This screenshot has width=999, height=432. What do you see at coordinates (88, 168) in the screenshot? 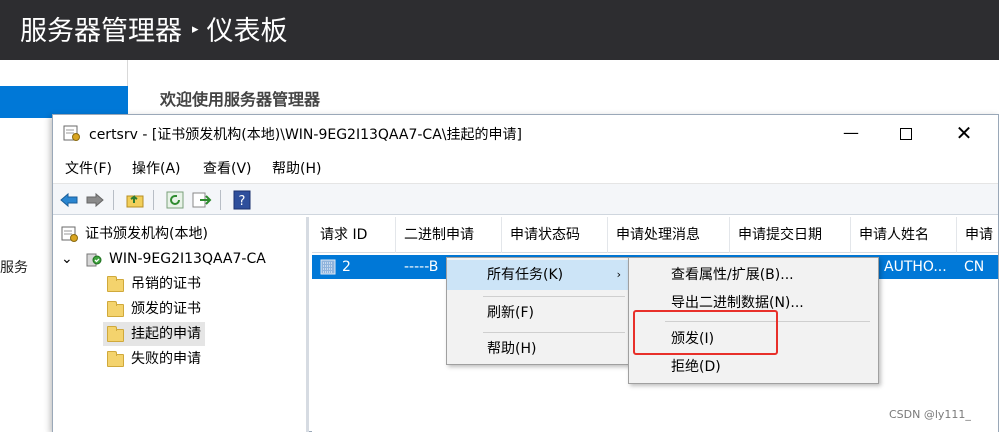
I see `menu-file: 文件(F)` at bounding box center [88, 168].